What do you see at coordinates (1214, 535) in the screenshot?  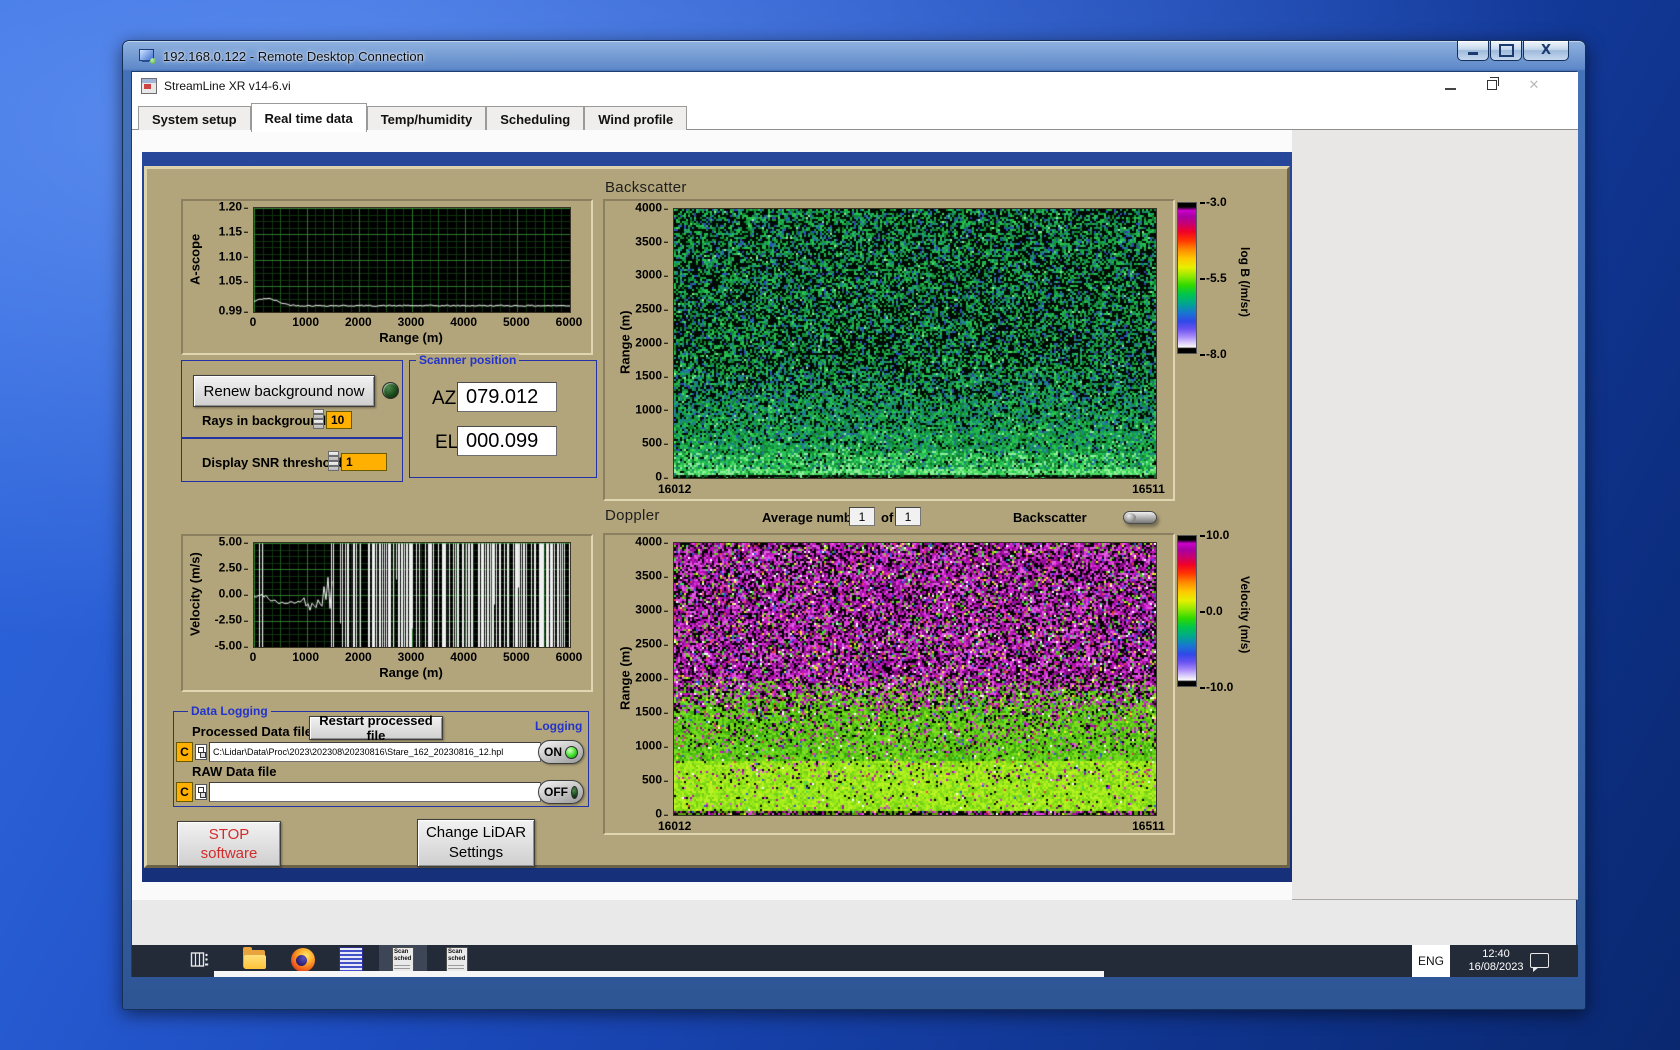 I see `tick-label: 10.0` at bounding box center [1214, 535].